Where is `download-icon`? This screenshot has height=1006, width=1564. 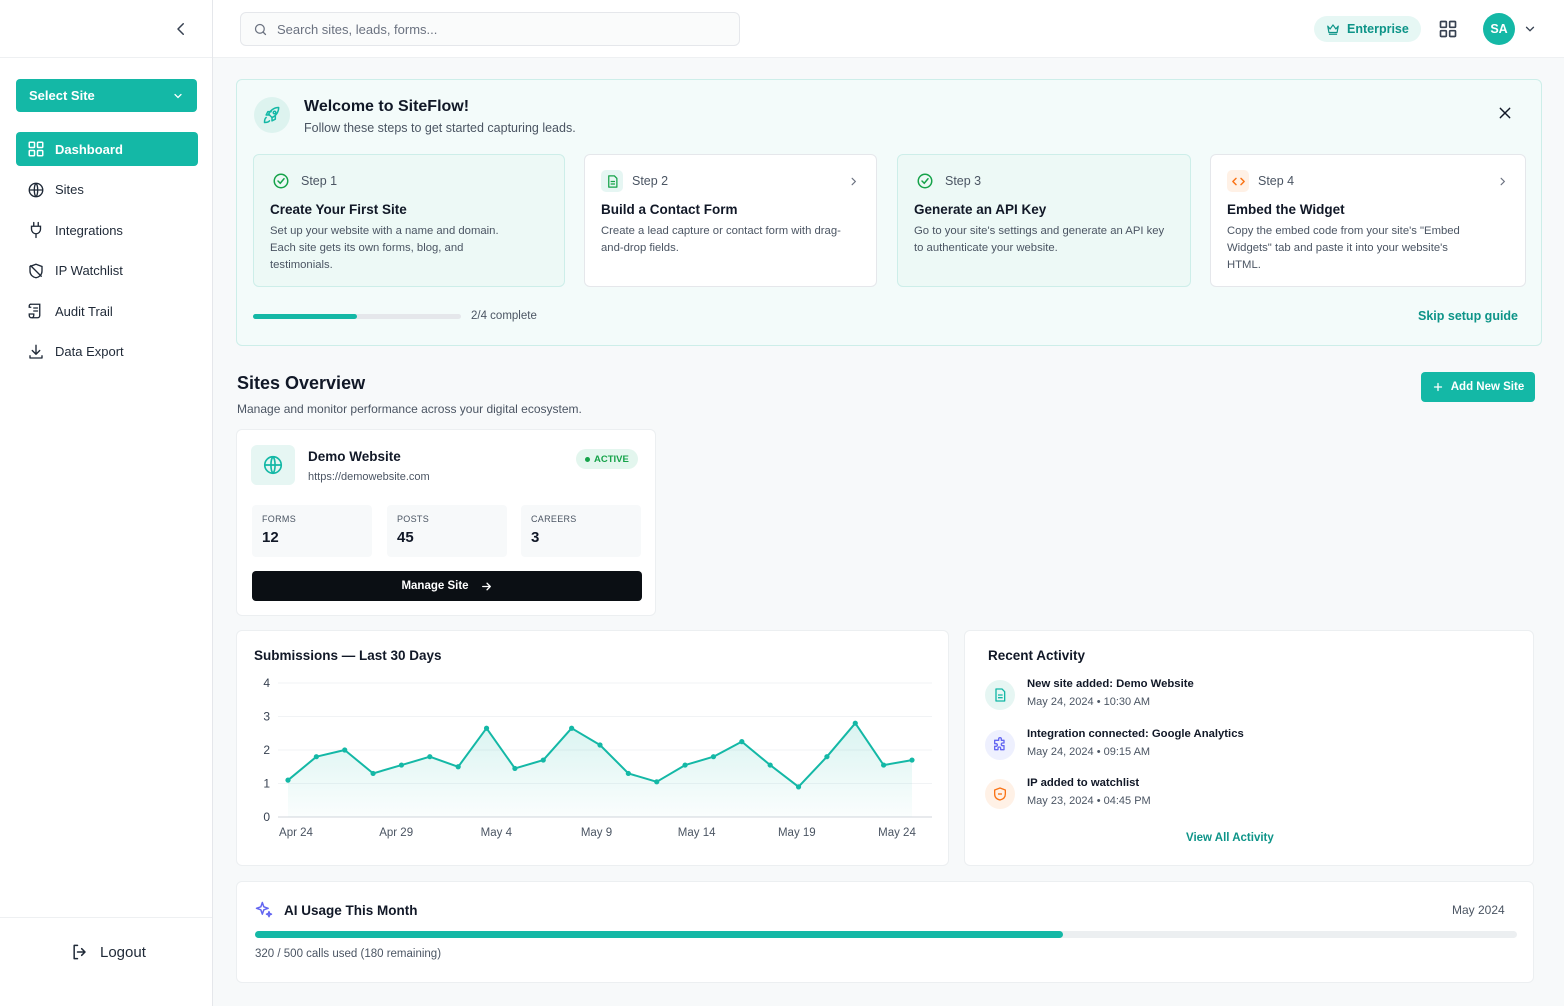
download-icon is located at coordinates (36, 351).